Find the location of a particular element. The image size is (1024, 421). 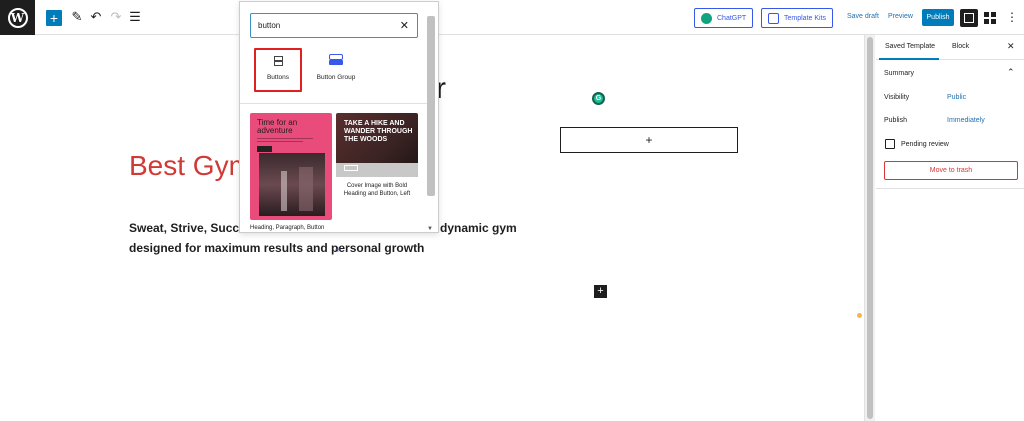

visibility-label: Visibility is located at coordinates (897, 97).